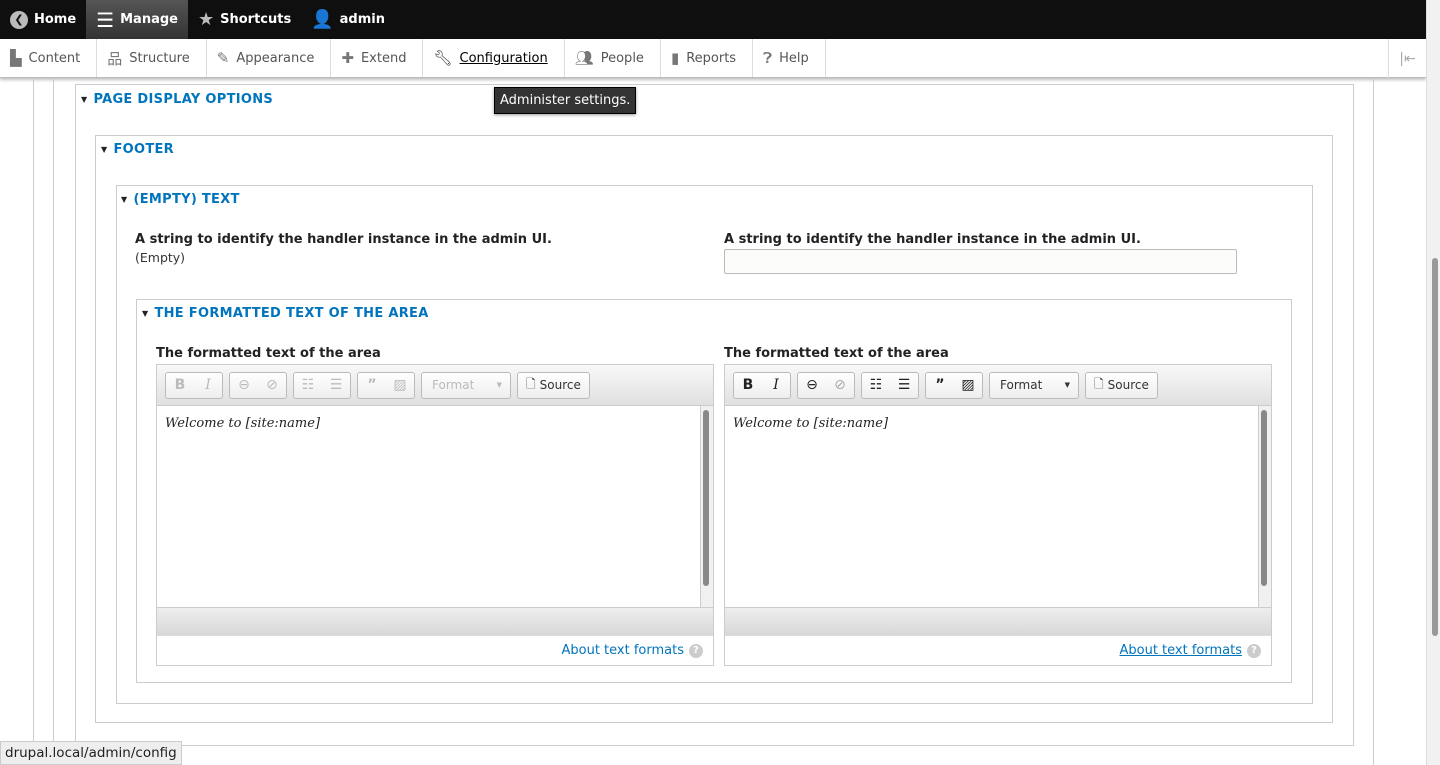 The width and height of the screenshot is (1440, 765). Describe the element at coordinates (84, 99) in the screenshot. I see `caret-down-icon: ▼` at that location.